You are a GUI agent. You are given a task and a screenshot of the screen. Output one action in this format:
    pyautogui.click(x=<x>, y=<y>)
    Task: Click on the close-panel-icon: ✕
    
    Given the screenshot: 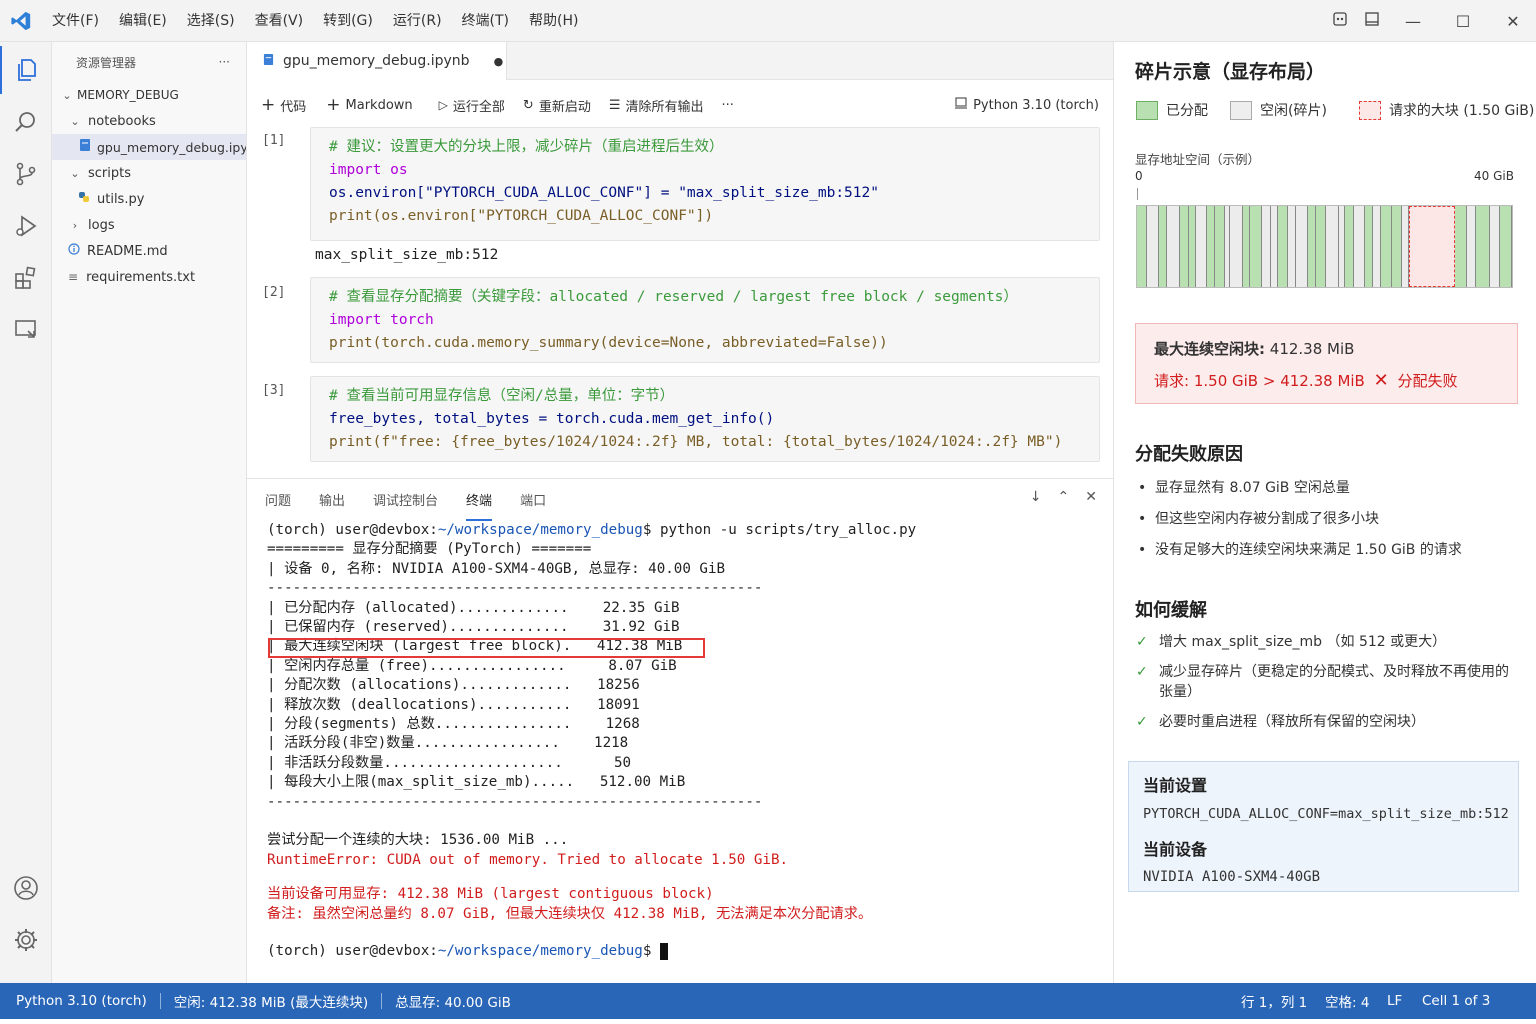 What is the action you would take?
    pyautogui.click(x=1091, y=497)
    